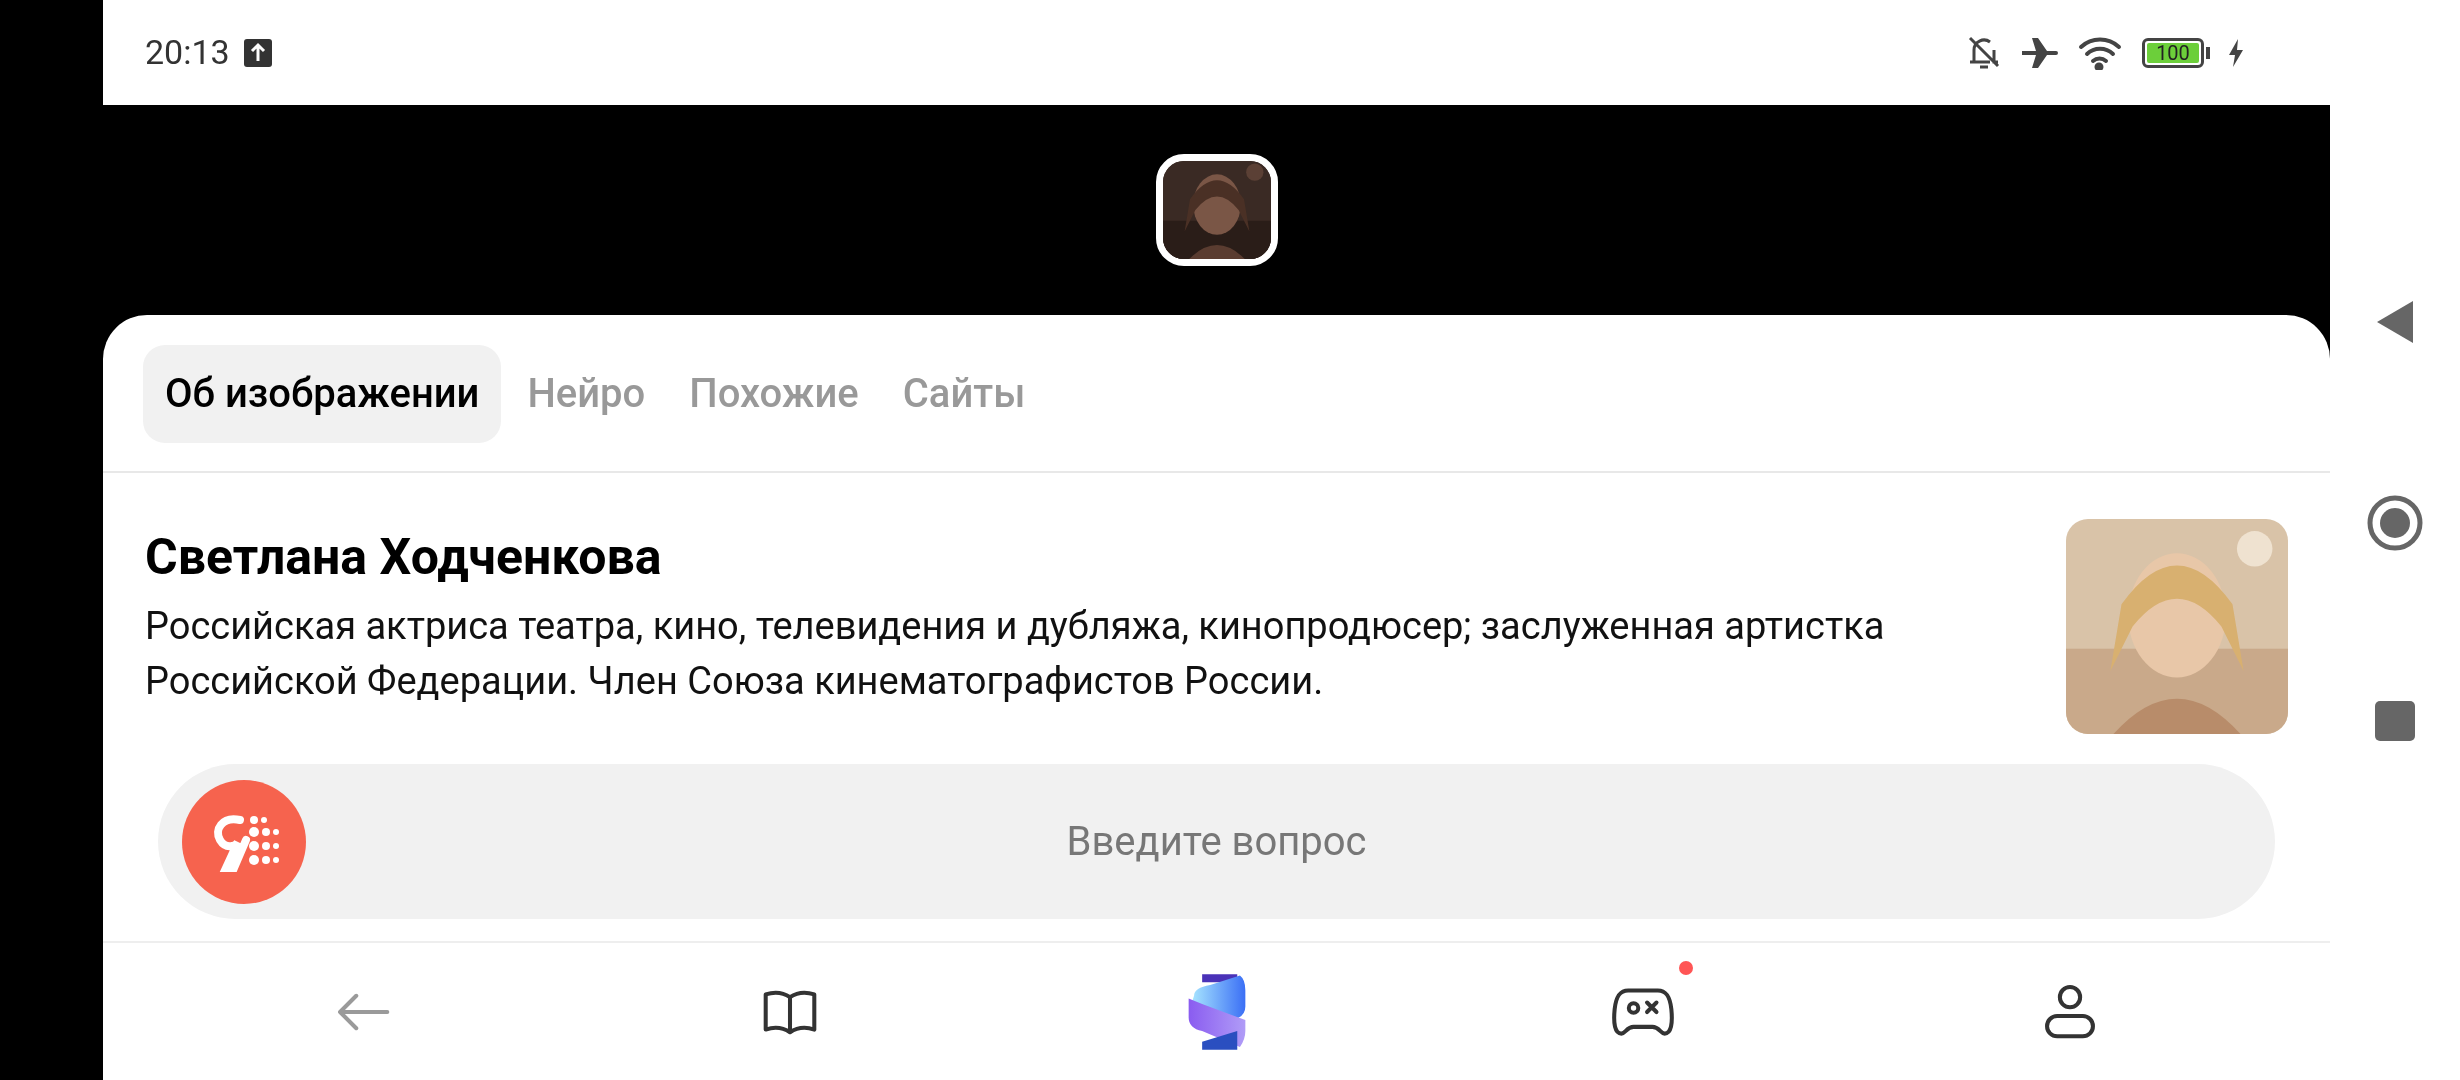 The image size is (2460, 1080). Describe the element at coordinates (187, 52) in the screenshot. I see `status-time: 20:13` at that location.